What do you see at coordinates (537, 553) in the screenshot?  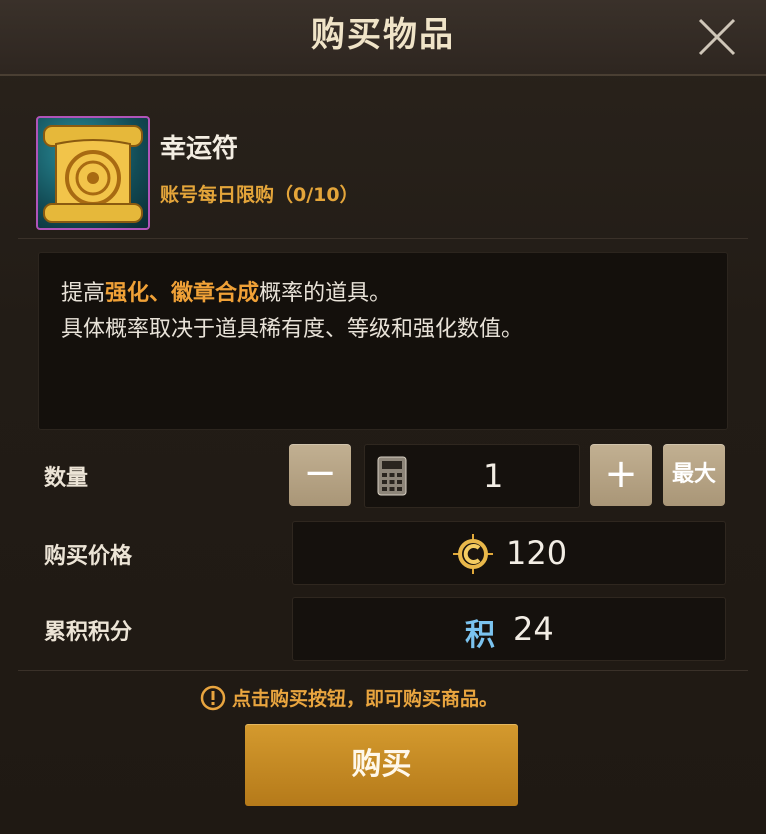 I see `price-value: 120` at bounding box center [537, 553].